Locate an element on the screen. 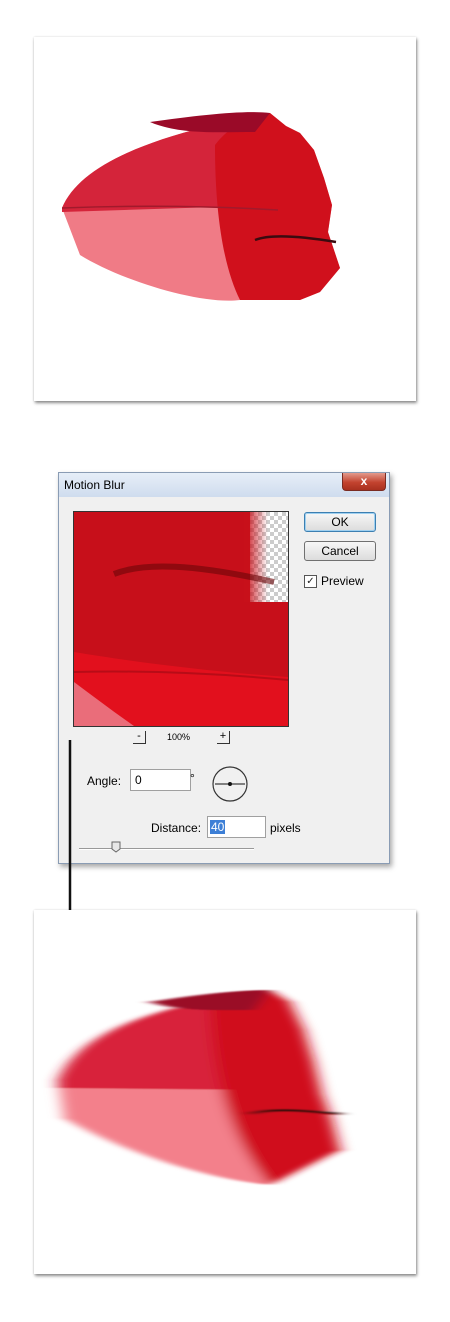 The image size is (450, 1322). dialog-titlebar: Motion Blur x is located at coordinates (224, 485).